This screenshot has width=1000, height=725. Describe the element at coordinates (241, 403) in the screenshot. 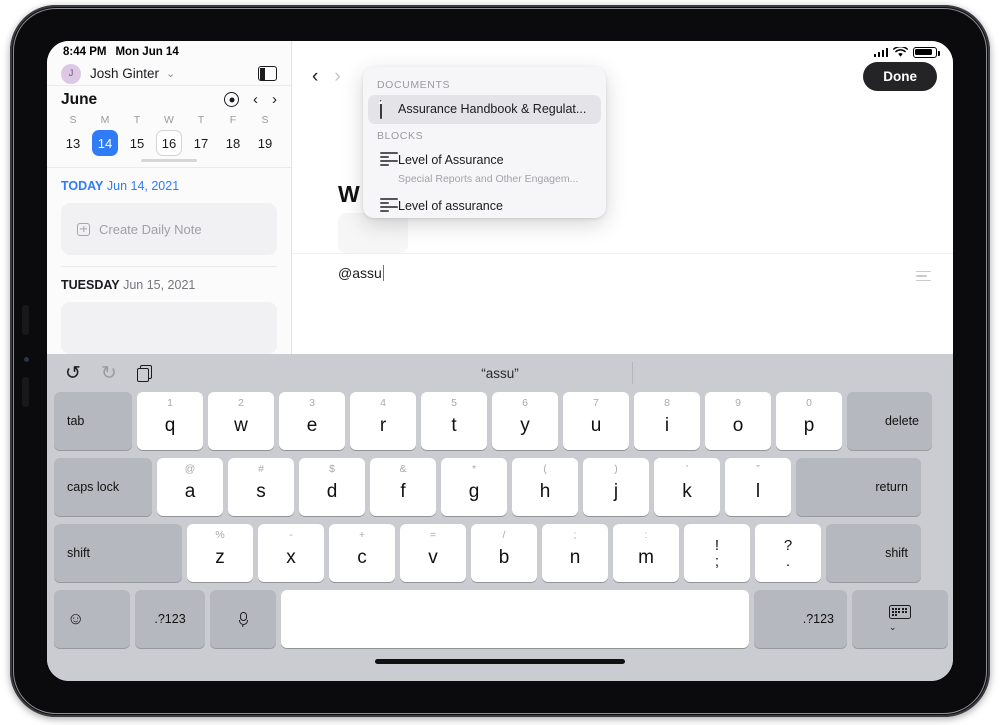

I see `key-hint: 2` at that location.